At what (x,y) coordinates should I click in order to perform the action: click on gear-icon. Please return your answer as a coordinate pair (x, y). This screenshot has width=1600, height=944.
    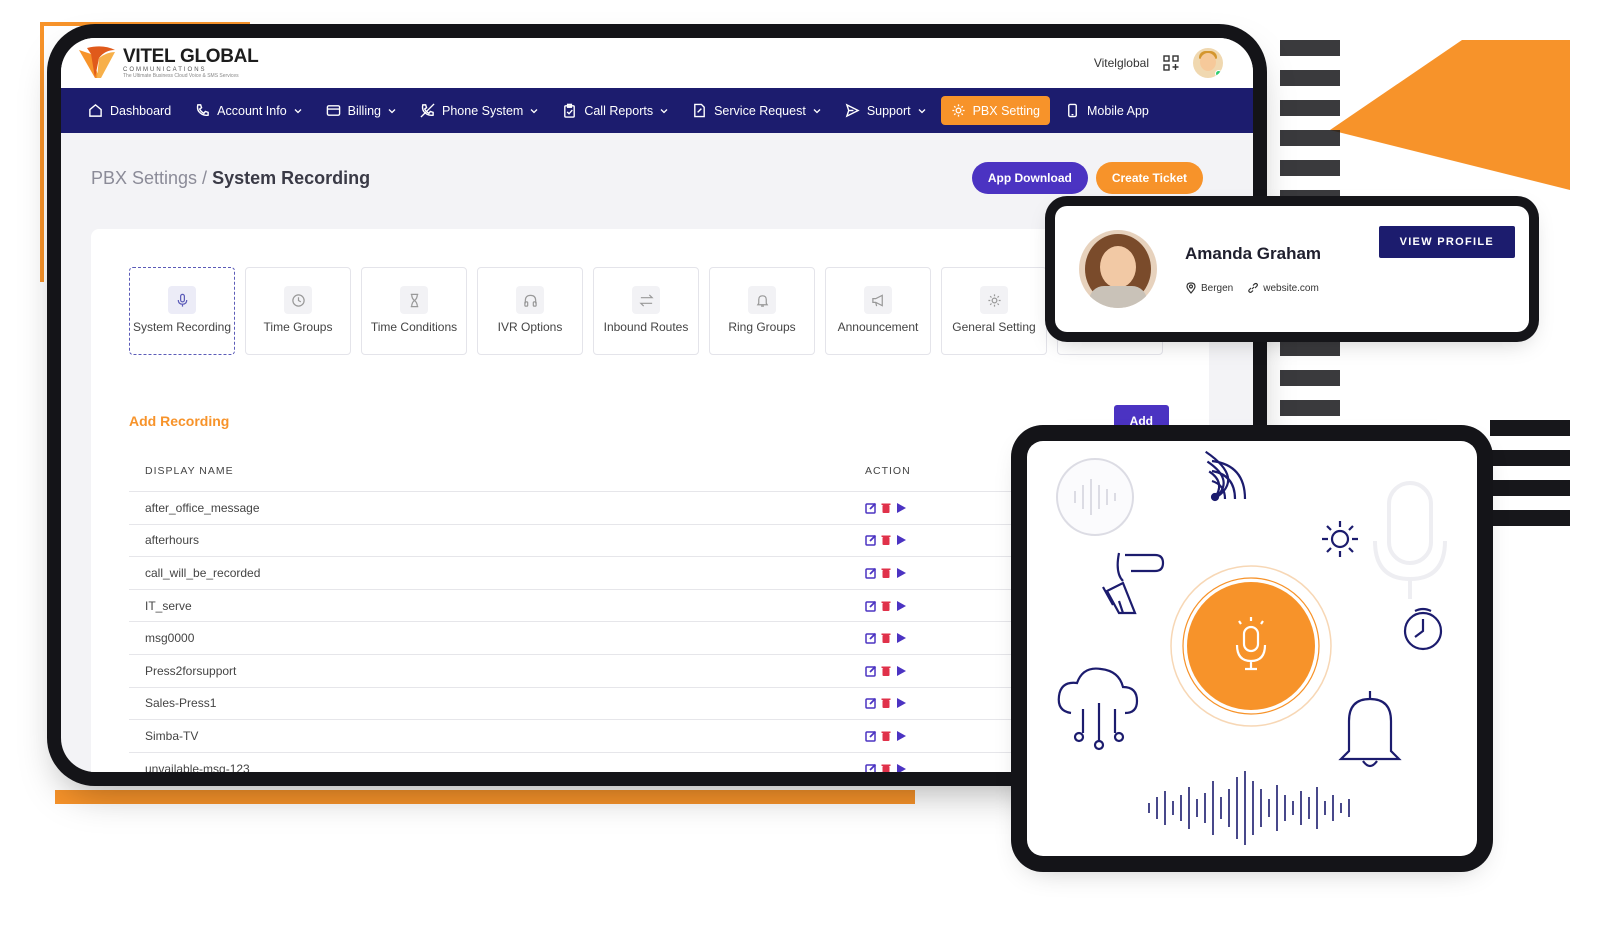
    Looking at the image, I should click on (994, 300).